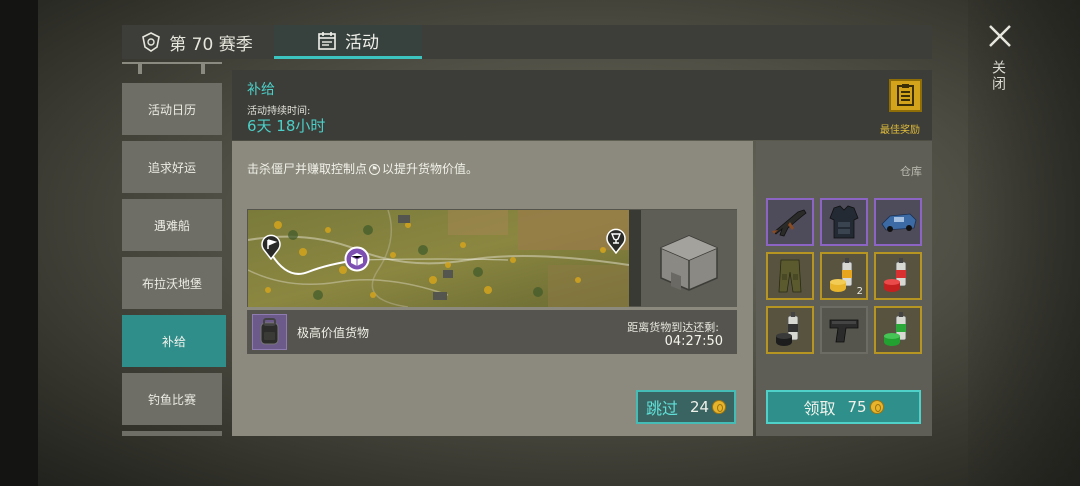 This screenshot has height=486, width=1080. I want to click on vehicle-icon, so click(899, 222).